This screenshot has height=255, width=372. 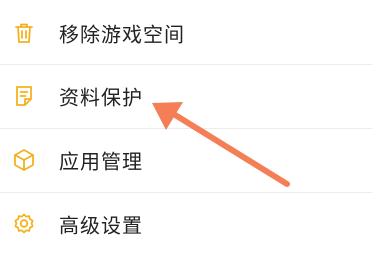 What do you see at coordinates (122, 34) in the screenshot?
I see `menu-item-label: 移除游戏空间` at bounding box center [122, 34].